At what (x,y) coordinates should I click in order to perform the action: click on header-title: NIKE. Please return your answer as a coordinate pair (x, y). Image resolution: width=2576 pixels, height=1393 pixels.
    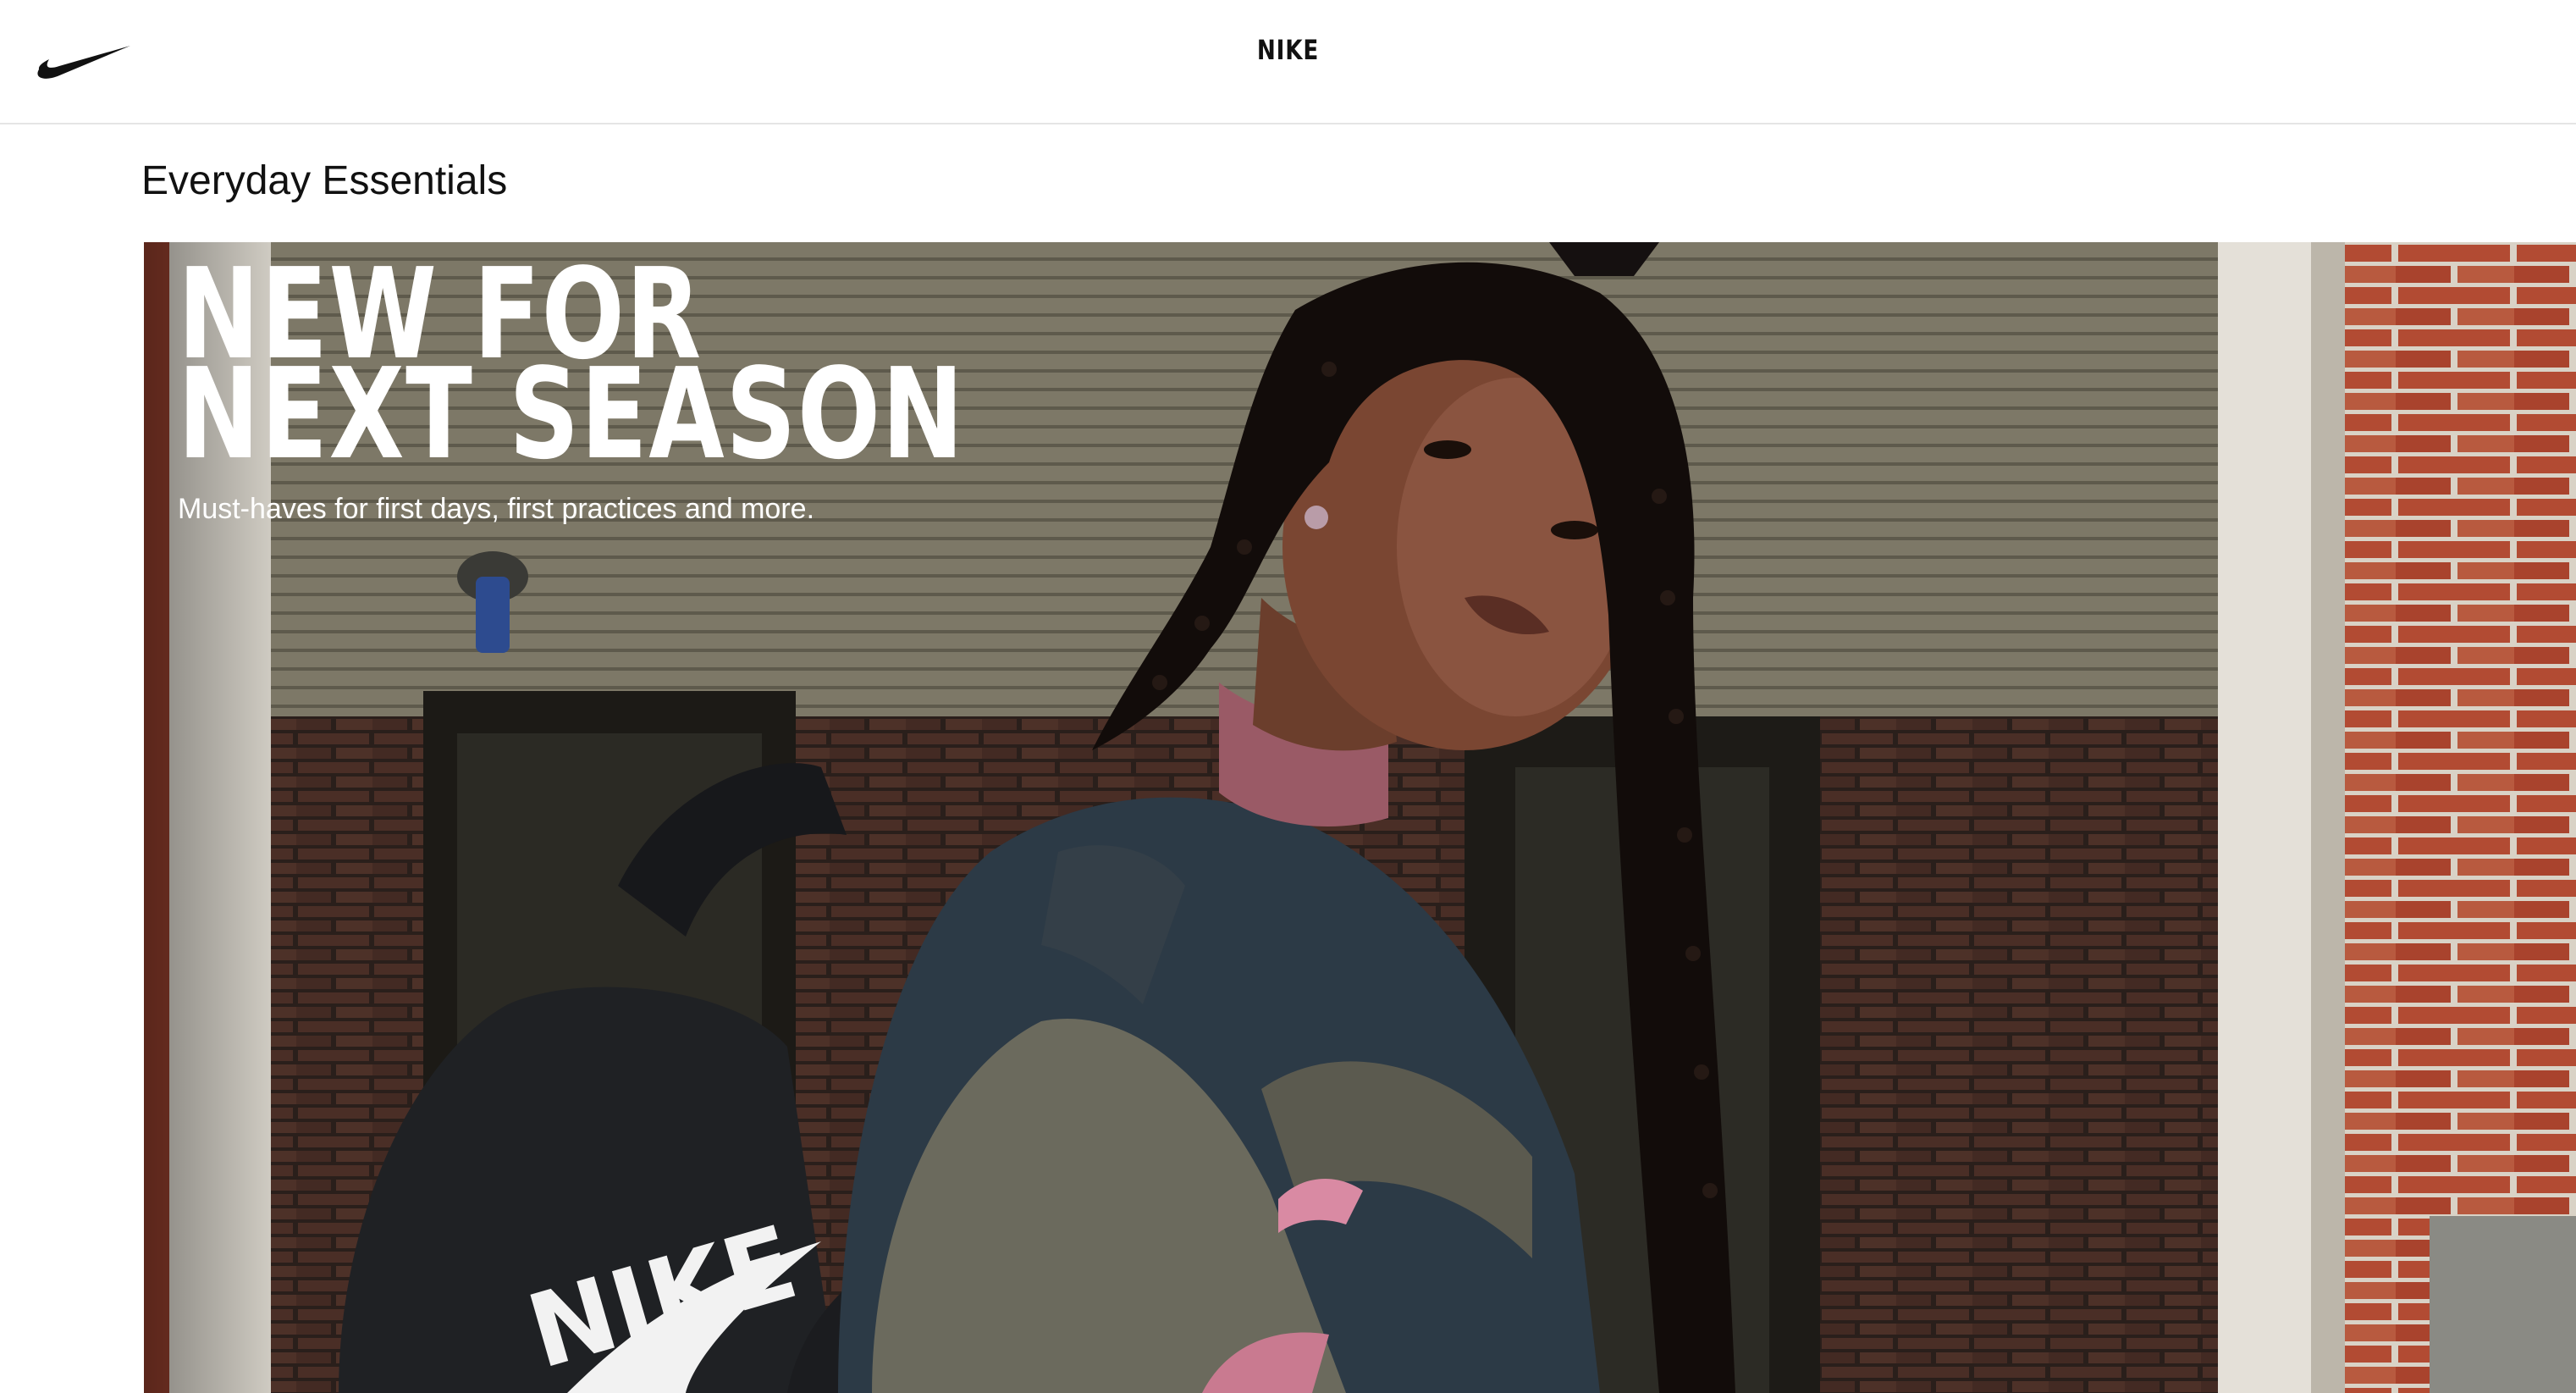
    Looking at the image, I should click on (1288, 50).